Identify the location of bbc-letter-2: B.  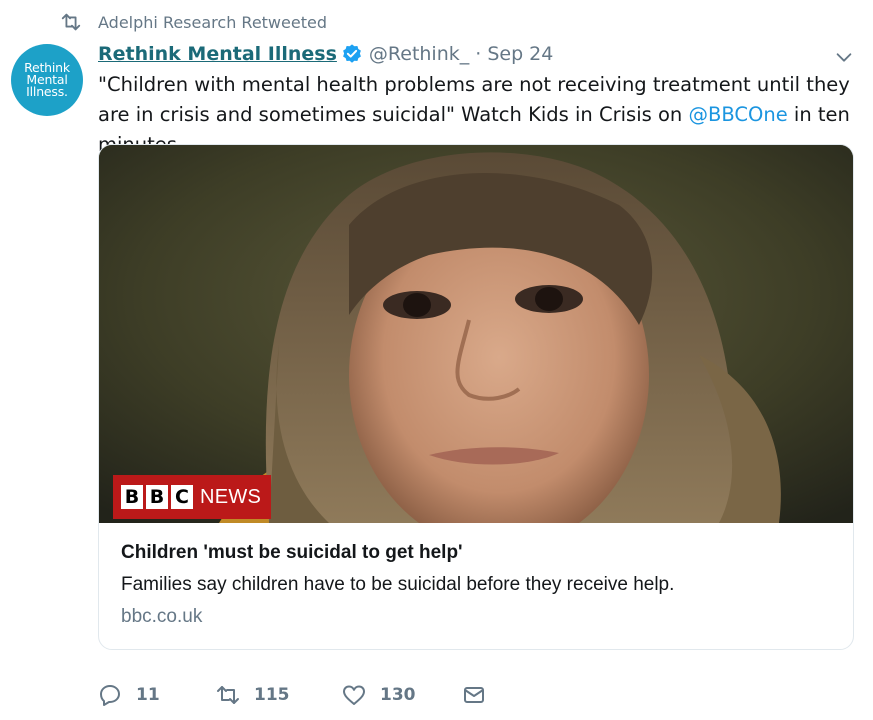
(157, 497).